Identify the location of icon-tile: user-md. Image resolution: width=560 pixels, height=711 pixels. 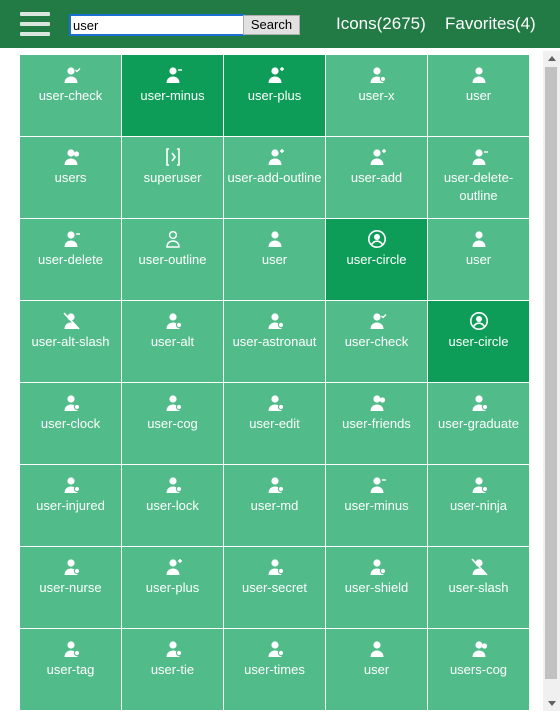
(274, 505).